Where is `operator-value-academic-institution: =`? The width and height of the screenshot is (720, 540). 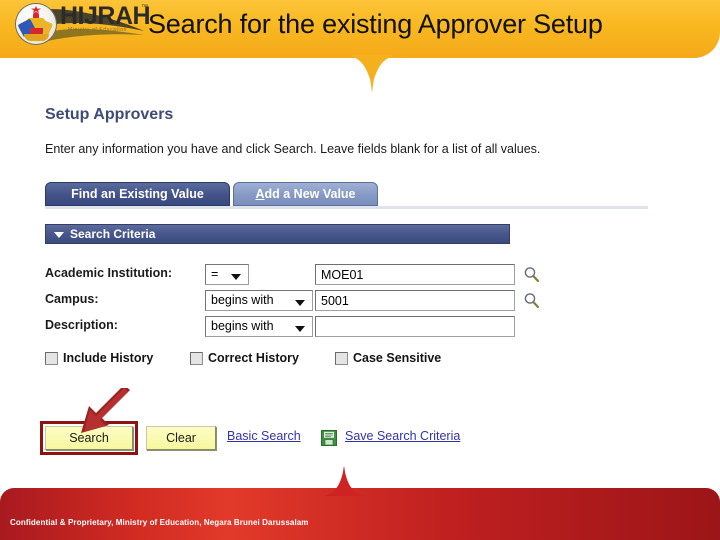 operator-value-academic-institution: = is located at coordinates (215, 274).